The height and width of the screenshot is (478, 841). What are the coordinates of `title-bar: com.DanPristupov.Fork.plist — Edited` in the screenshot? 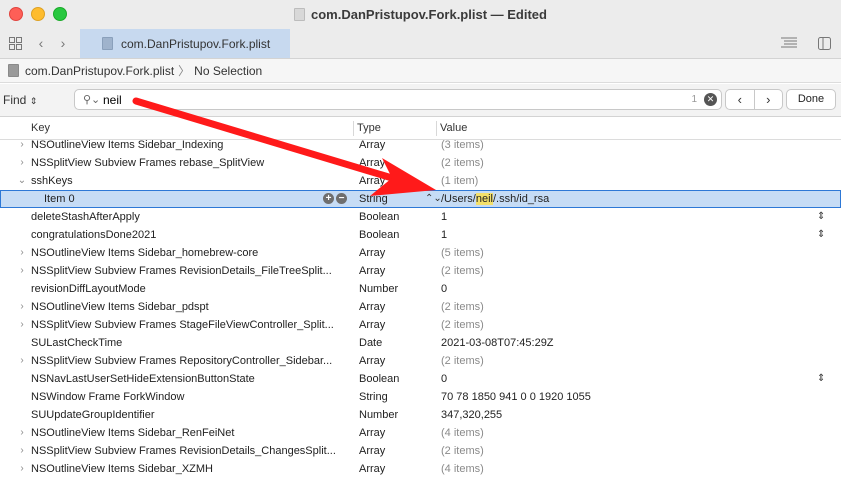 It's located at (420, 14).